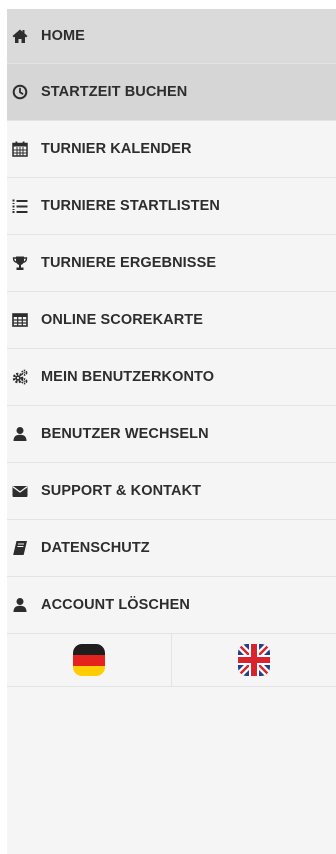  What do you see at coordinates (20, 548) in the screenshot?
I see `book-icon` at bounding box center [20, 548].